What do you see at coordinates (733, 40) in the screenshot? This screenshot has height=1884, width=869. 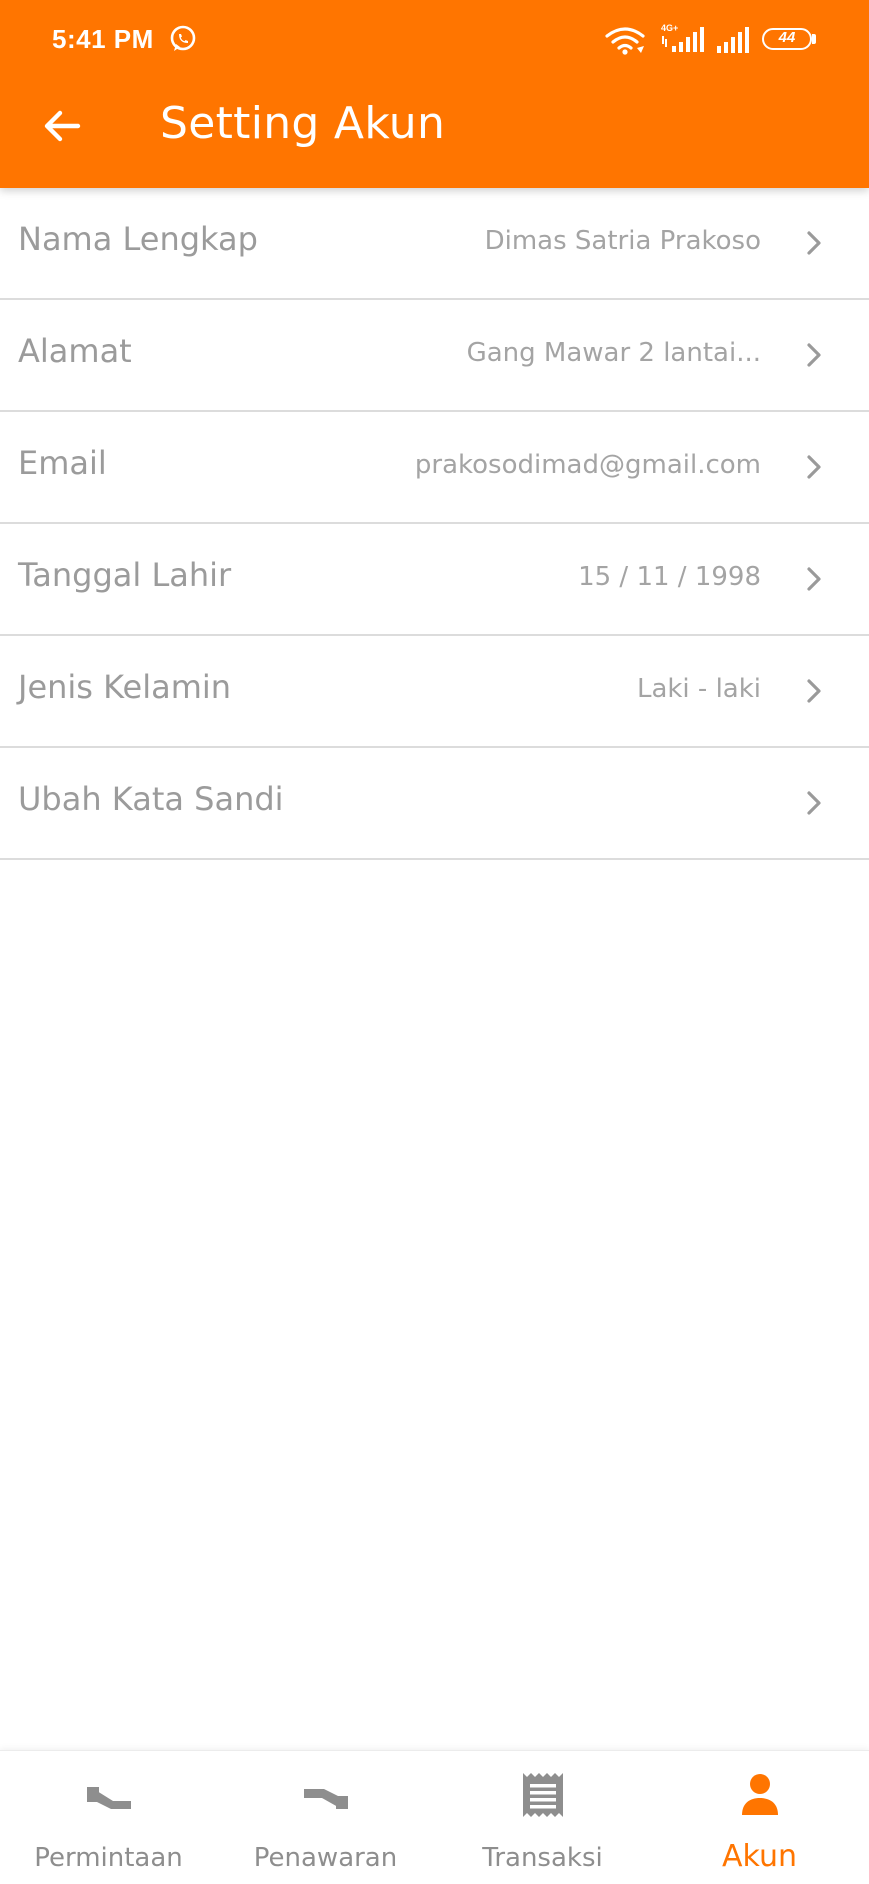 I see `signal-icon` at bounding box center [733, 40].